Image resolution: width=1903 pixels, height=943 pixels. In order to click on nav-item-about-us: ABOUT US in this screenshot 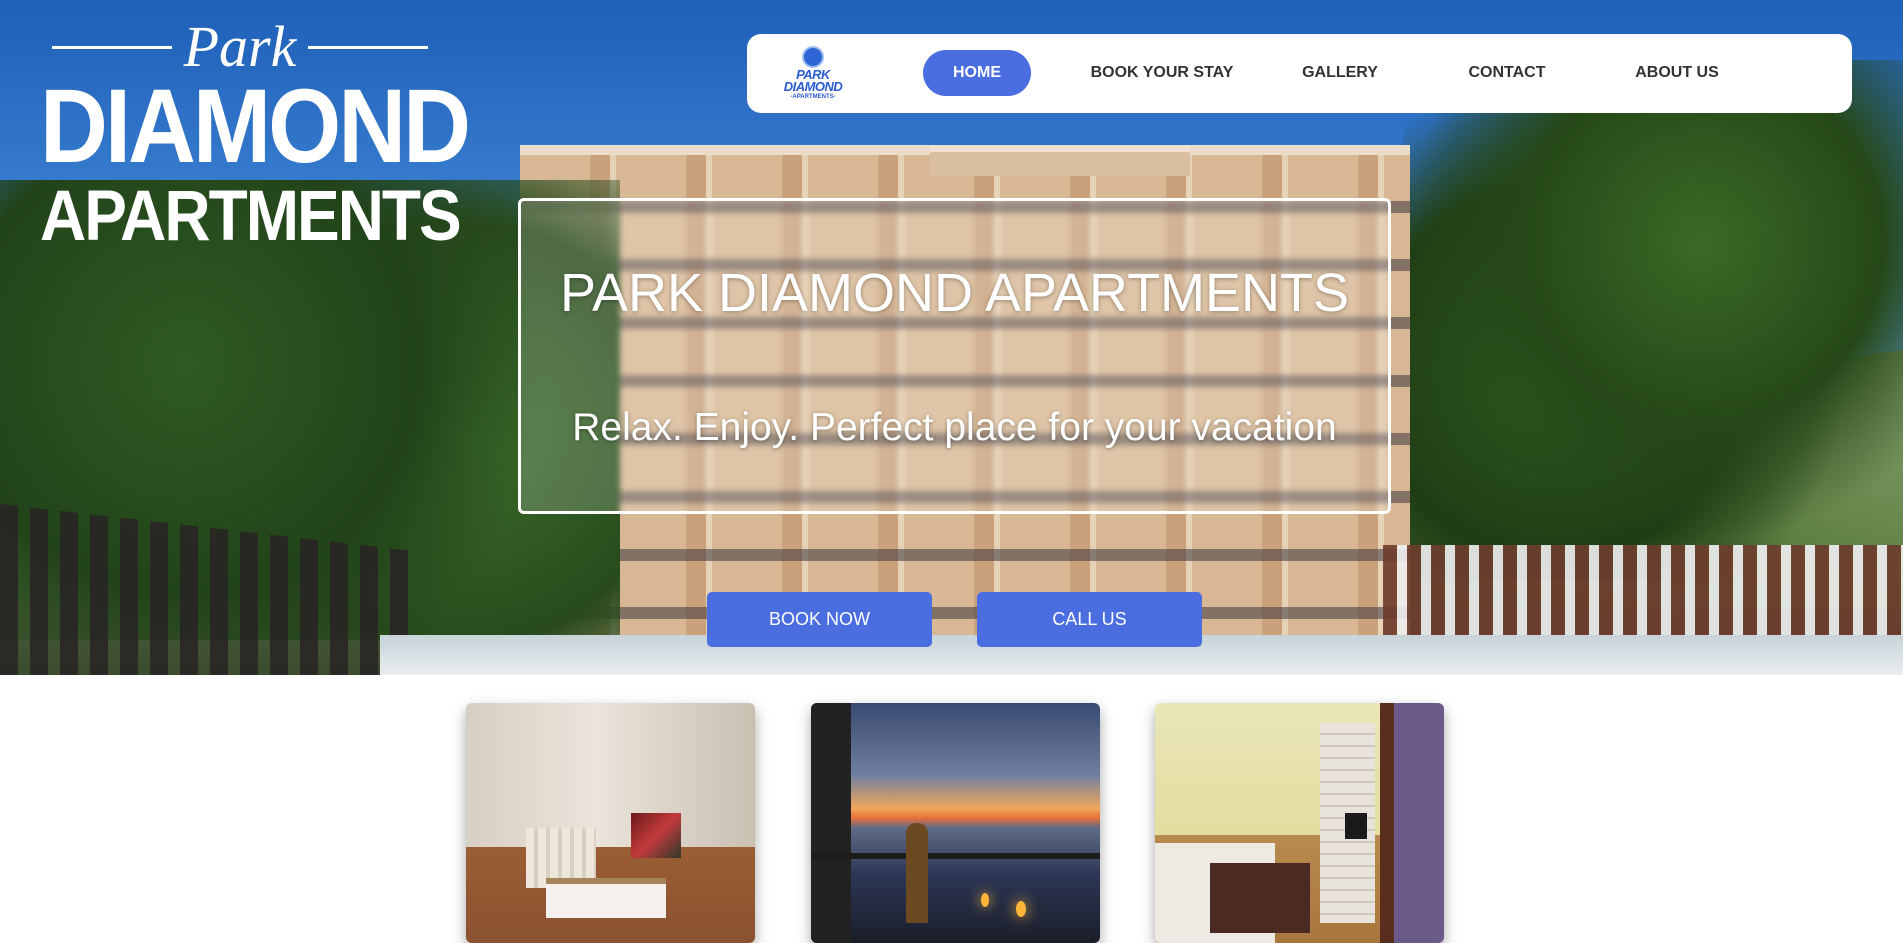, I will do `click(1677, 73)`.